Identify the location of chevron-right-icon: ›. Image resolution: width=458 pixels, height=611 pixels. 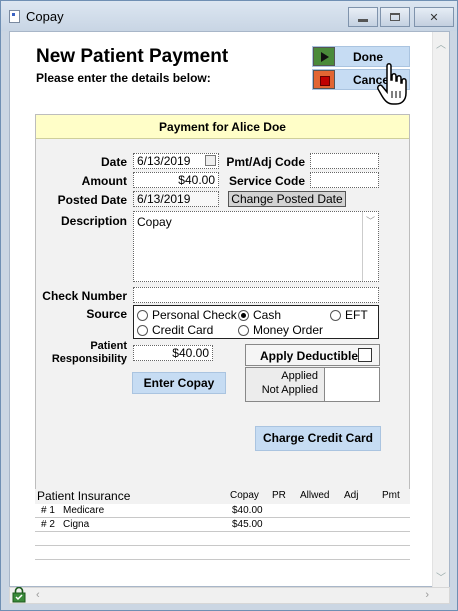
(427, 595).